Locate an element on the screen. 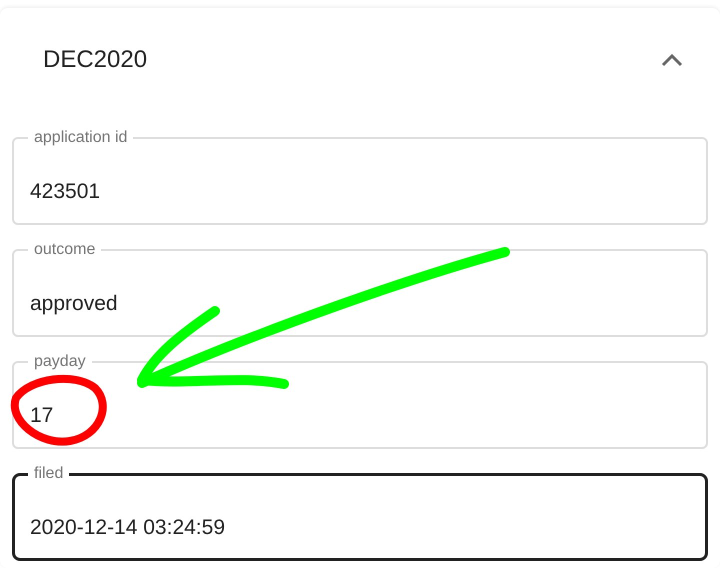 This screenshot has height=568, width=720. field-label: outcome is located at coordinates (64, 250).